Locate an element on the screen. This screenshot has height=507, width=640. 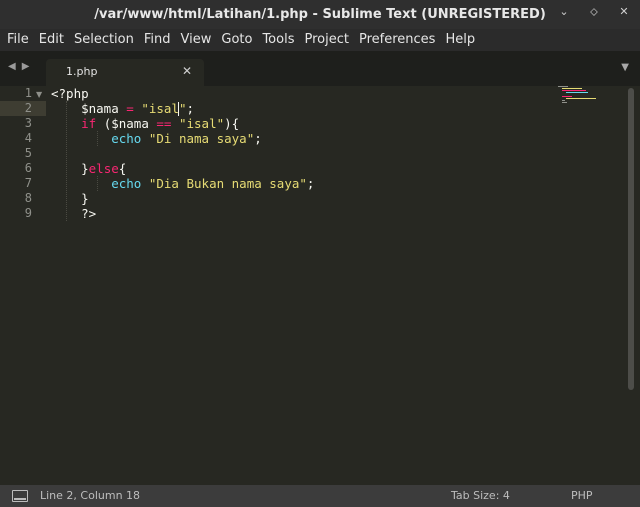
minimize-icon: ⌄ is located at coordinates (564, 12).